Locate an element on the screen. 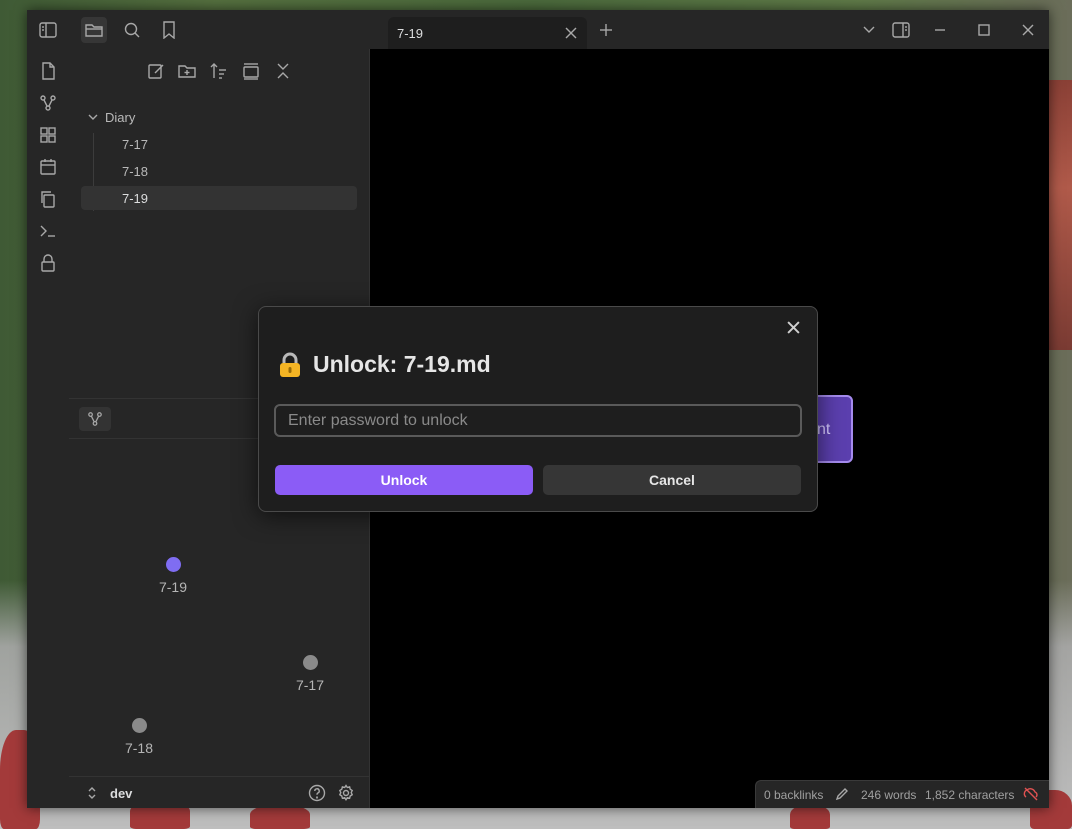 This screenshot has height=829, width=1072. status-bar: 0 backlinks 246 words 1,852 characters is located at coordinates (902, 794).